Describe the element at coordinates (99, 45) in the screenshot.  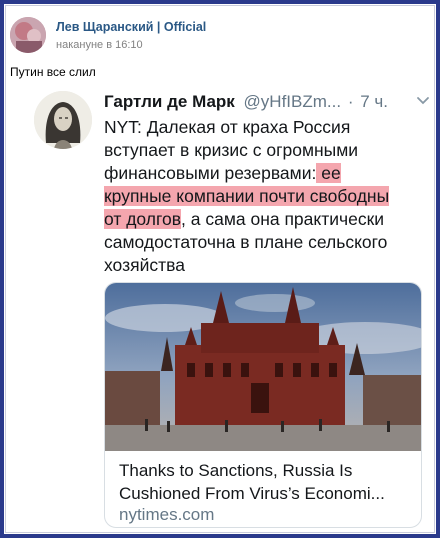
I see `post-timestamp: накануне в 16:10` at that location.